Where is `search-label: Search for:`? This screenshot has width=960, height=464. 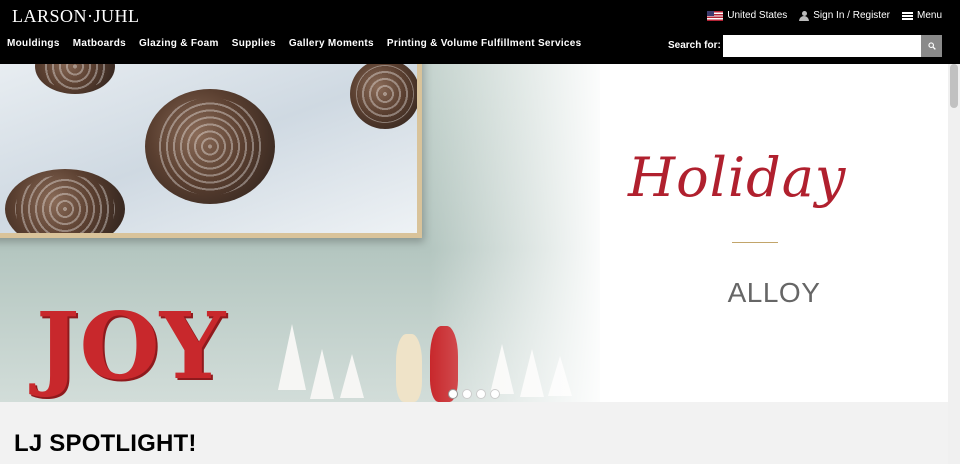 search-label: Search for: is located at coordinates (694, 45).